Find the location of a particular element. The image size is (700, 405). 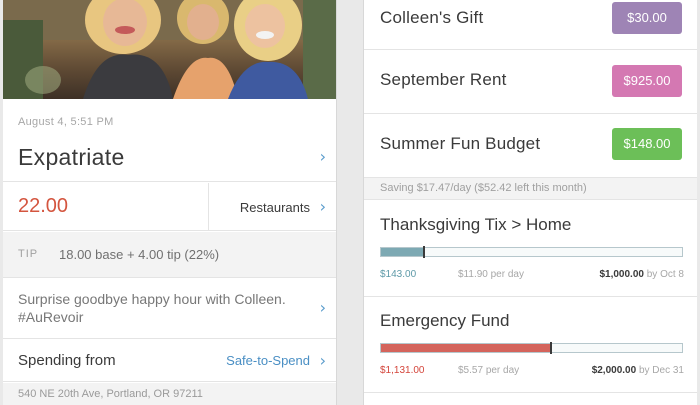

amount-category-row: 22.00 Restaurants › is located at coordinates (169, 207).